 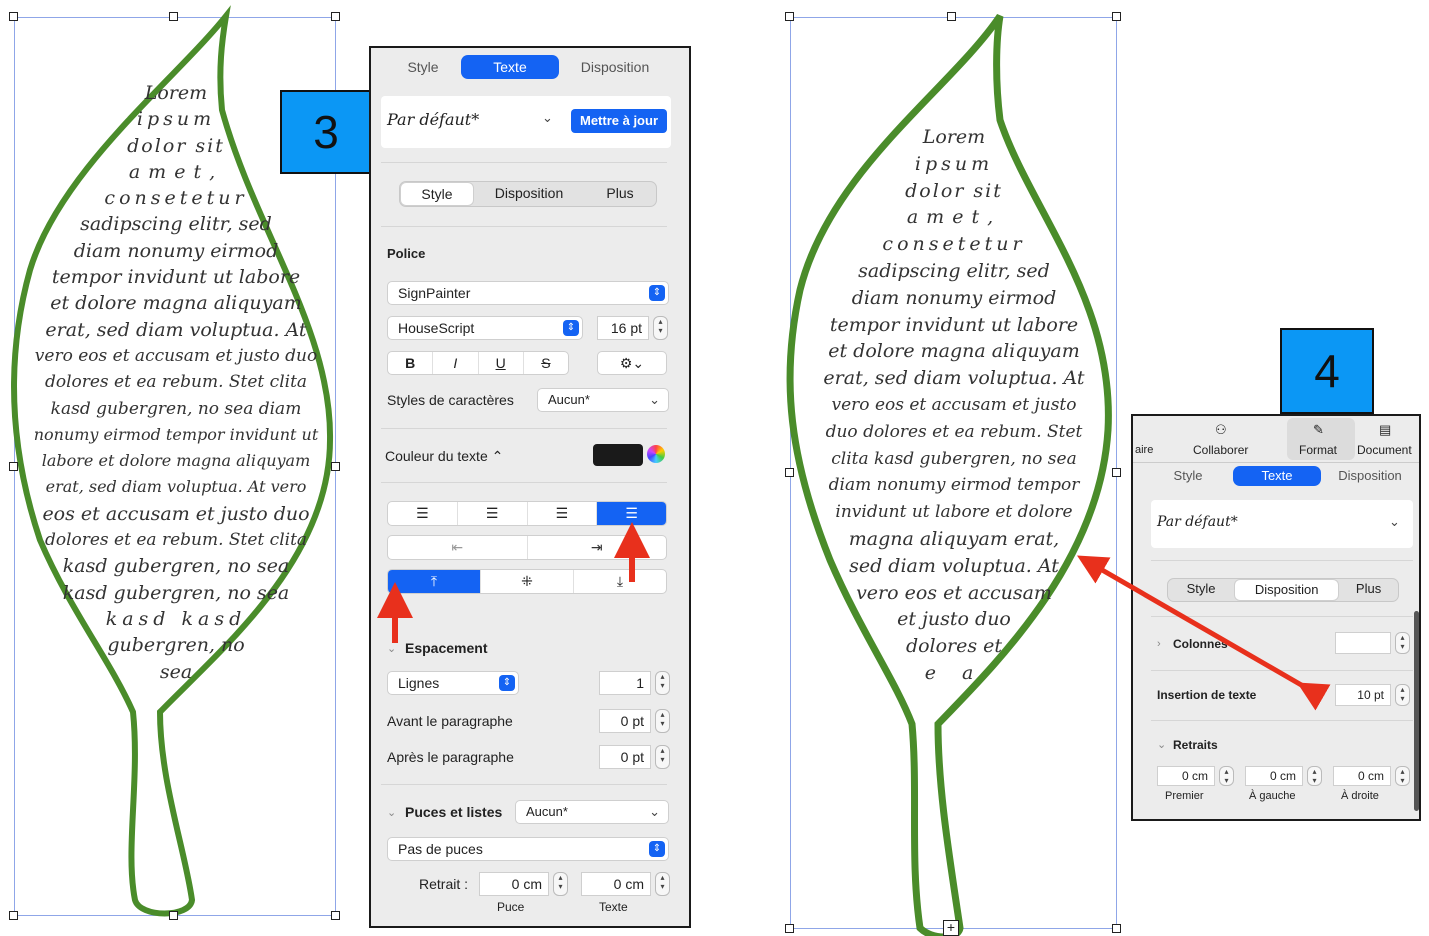 I want to click on after-paragraph-stepper: ▴ ▾, so click(x=662, y=757).